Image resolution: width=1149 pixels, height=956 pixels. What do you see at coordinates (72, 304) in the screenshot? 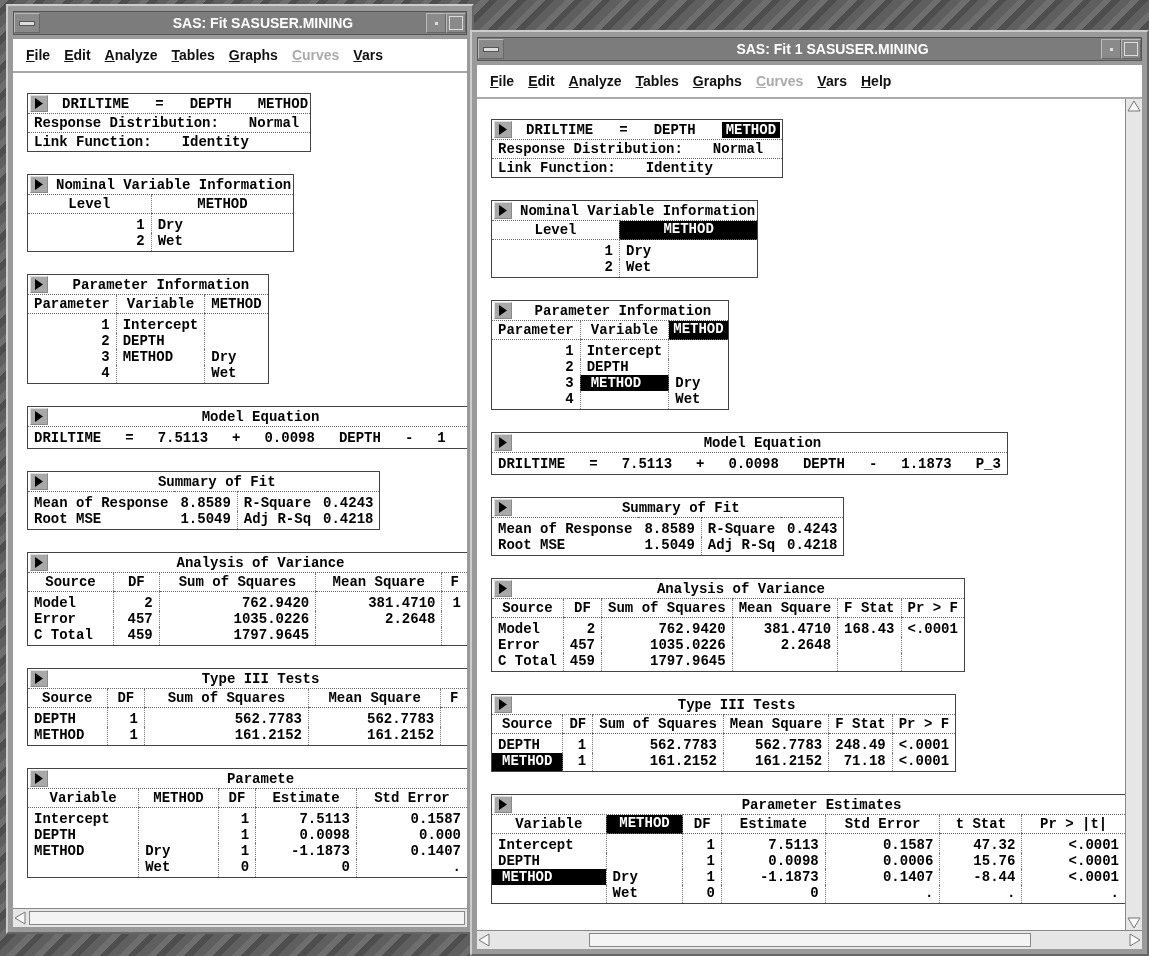
I see `column-header: Parameter` at bounding box center [72, 304].